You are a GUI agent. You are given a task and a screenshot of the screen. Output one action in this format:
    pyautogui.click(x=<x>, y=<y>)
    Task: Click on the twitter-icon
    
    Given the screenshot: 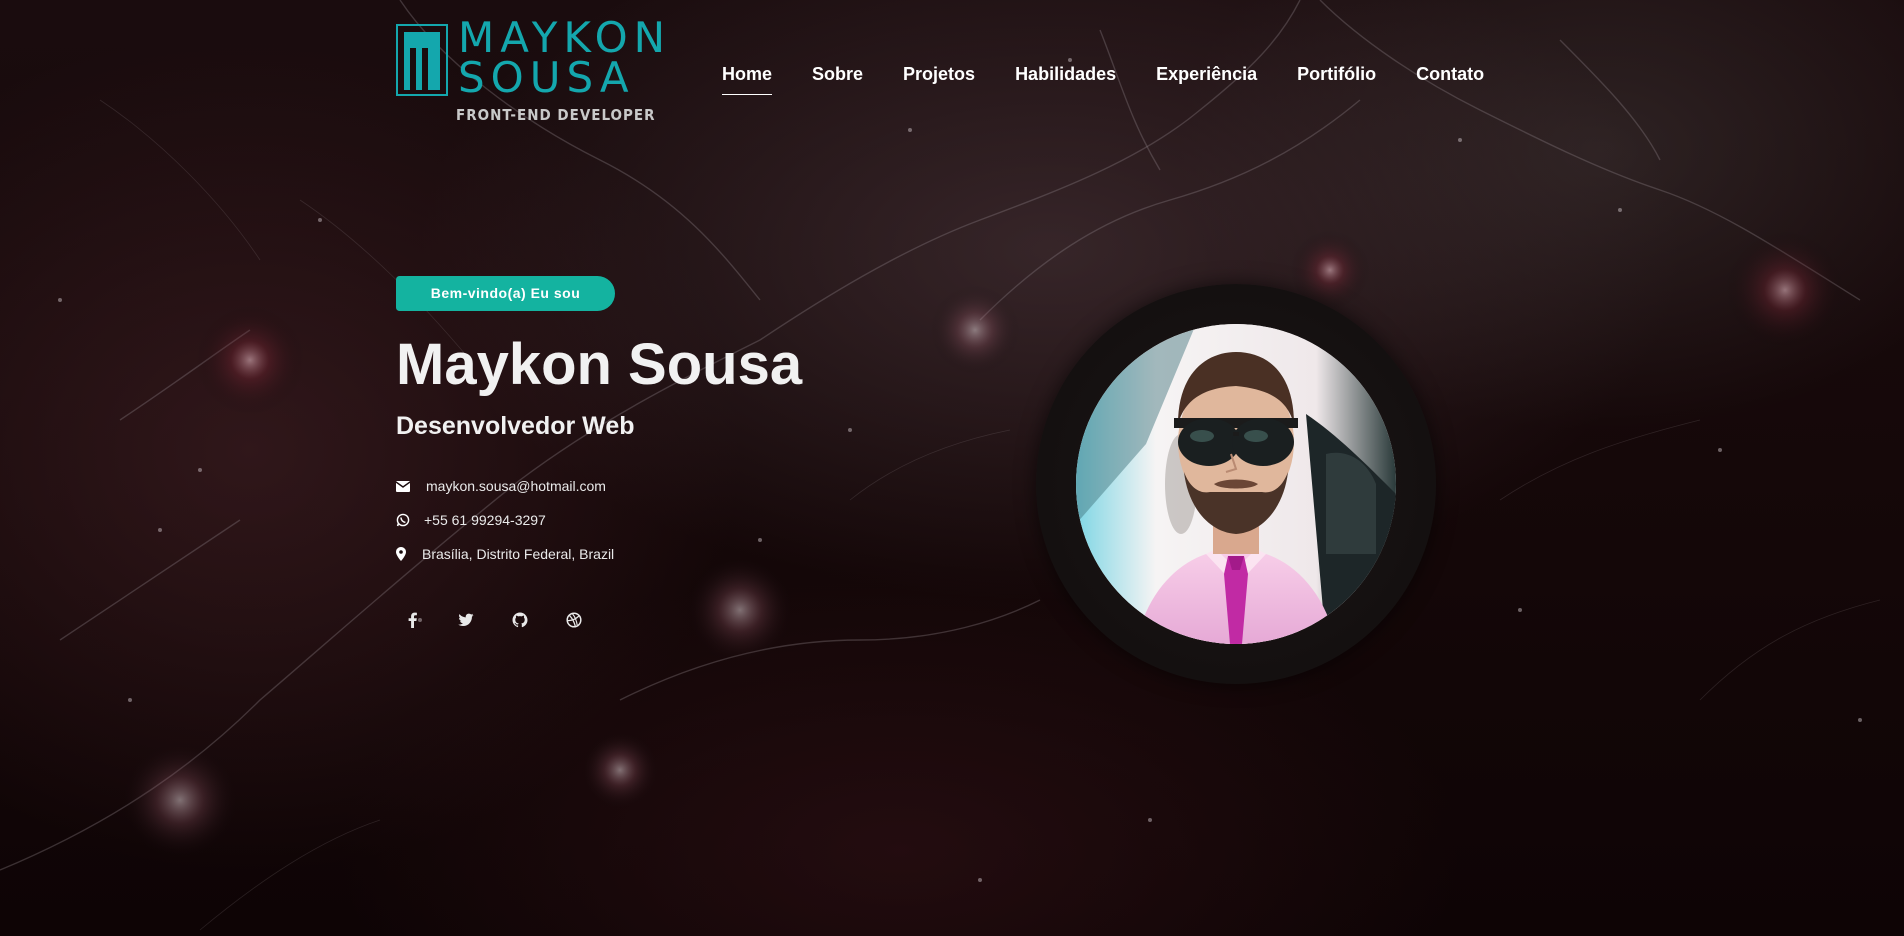 What is the action you would take?
    pyautogui.click(x=466, y=620)
    